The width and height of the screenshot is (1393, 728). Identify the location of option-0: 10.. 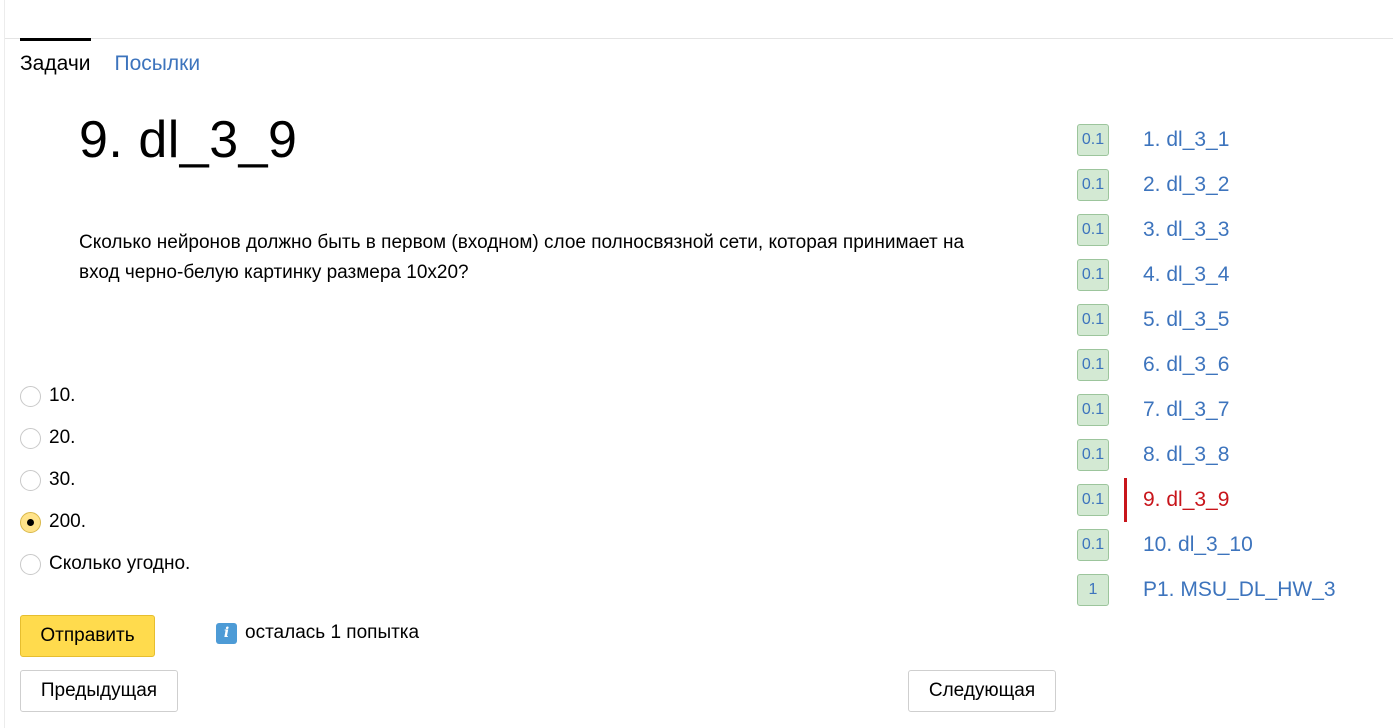
(105, 396).